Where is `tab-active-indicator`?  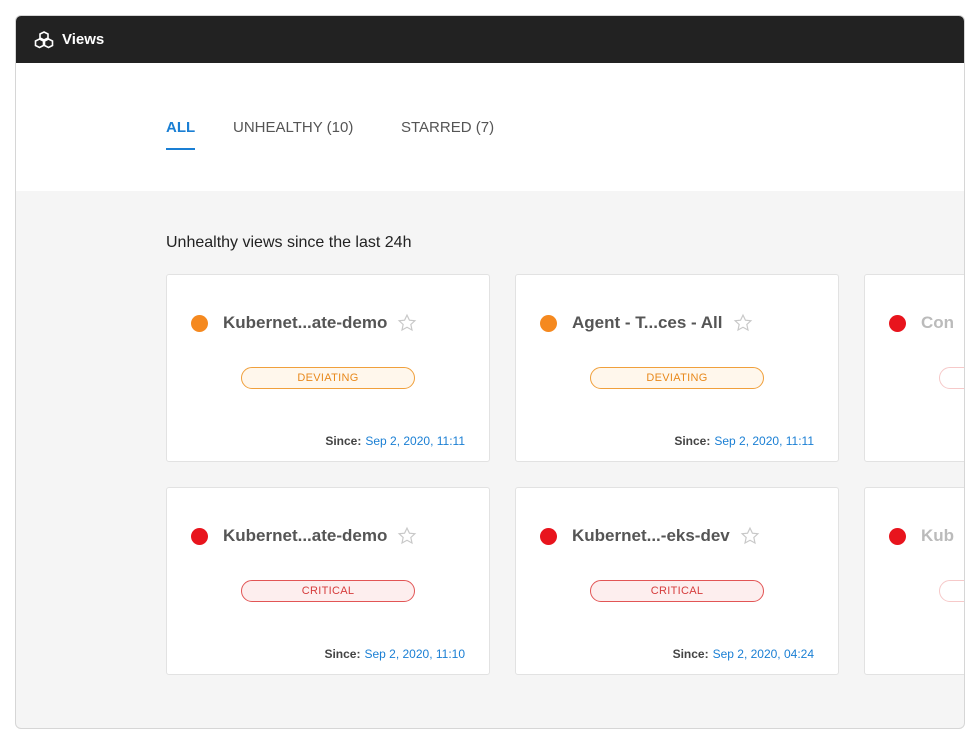 tab-active-indicator is located at coordinates (181, 149).